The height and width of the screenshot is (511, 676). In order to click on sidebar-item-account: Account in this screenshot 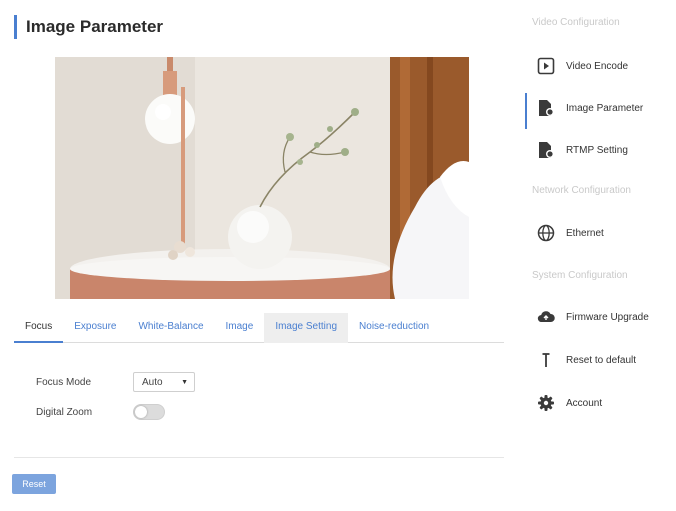, I will do `click(599, 403)`.